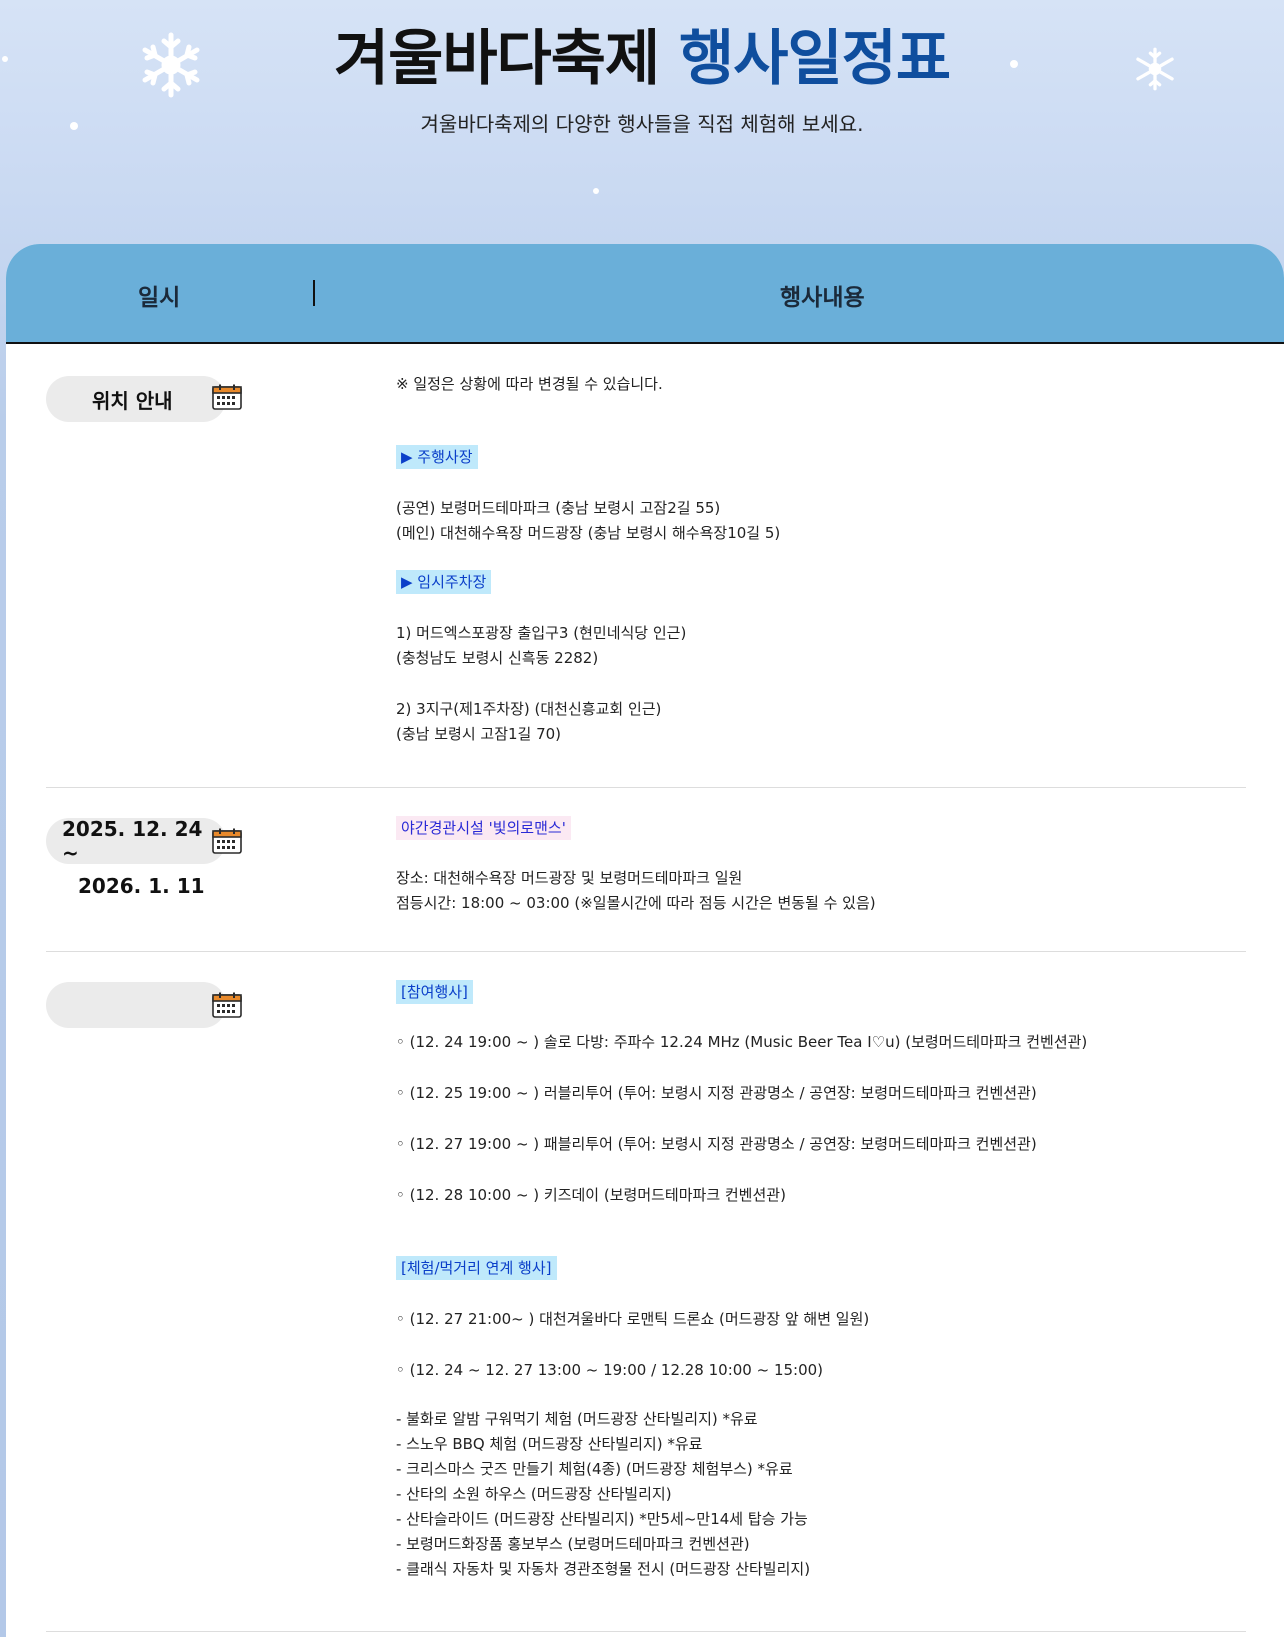  I want to click on column-header-date: 일시, so click(159, 298).